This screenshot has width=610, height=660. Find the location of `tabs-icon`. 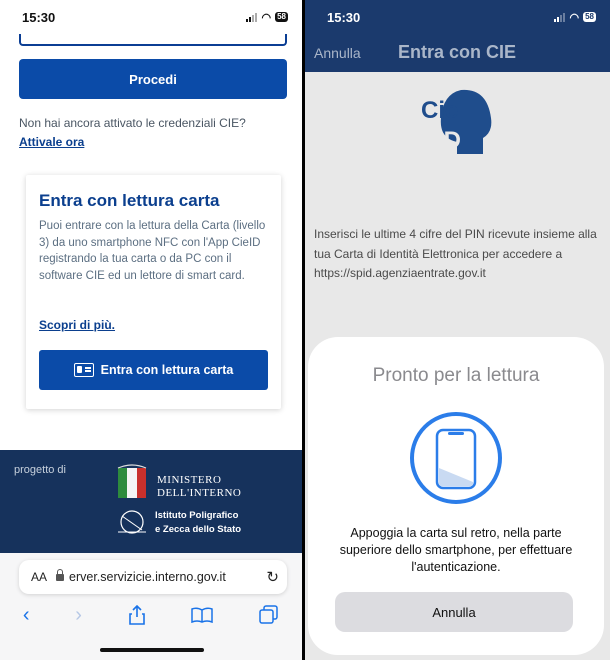

tabs-icon is located at coordinates (269, 615).